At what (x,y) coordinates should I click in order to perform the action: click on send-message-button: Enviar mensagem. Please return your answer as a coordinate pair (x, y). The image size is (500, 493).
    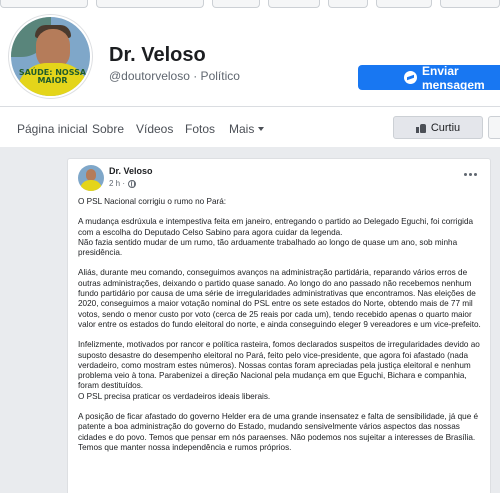
    Looking at the image, I should click on (429, 77).